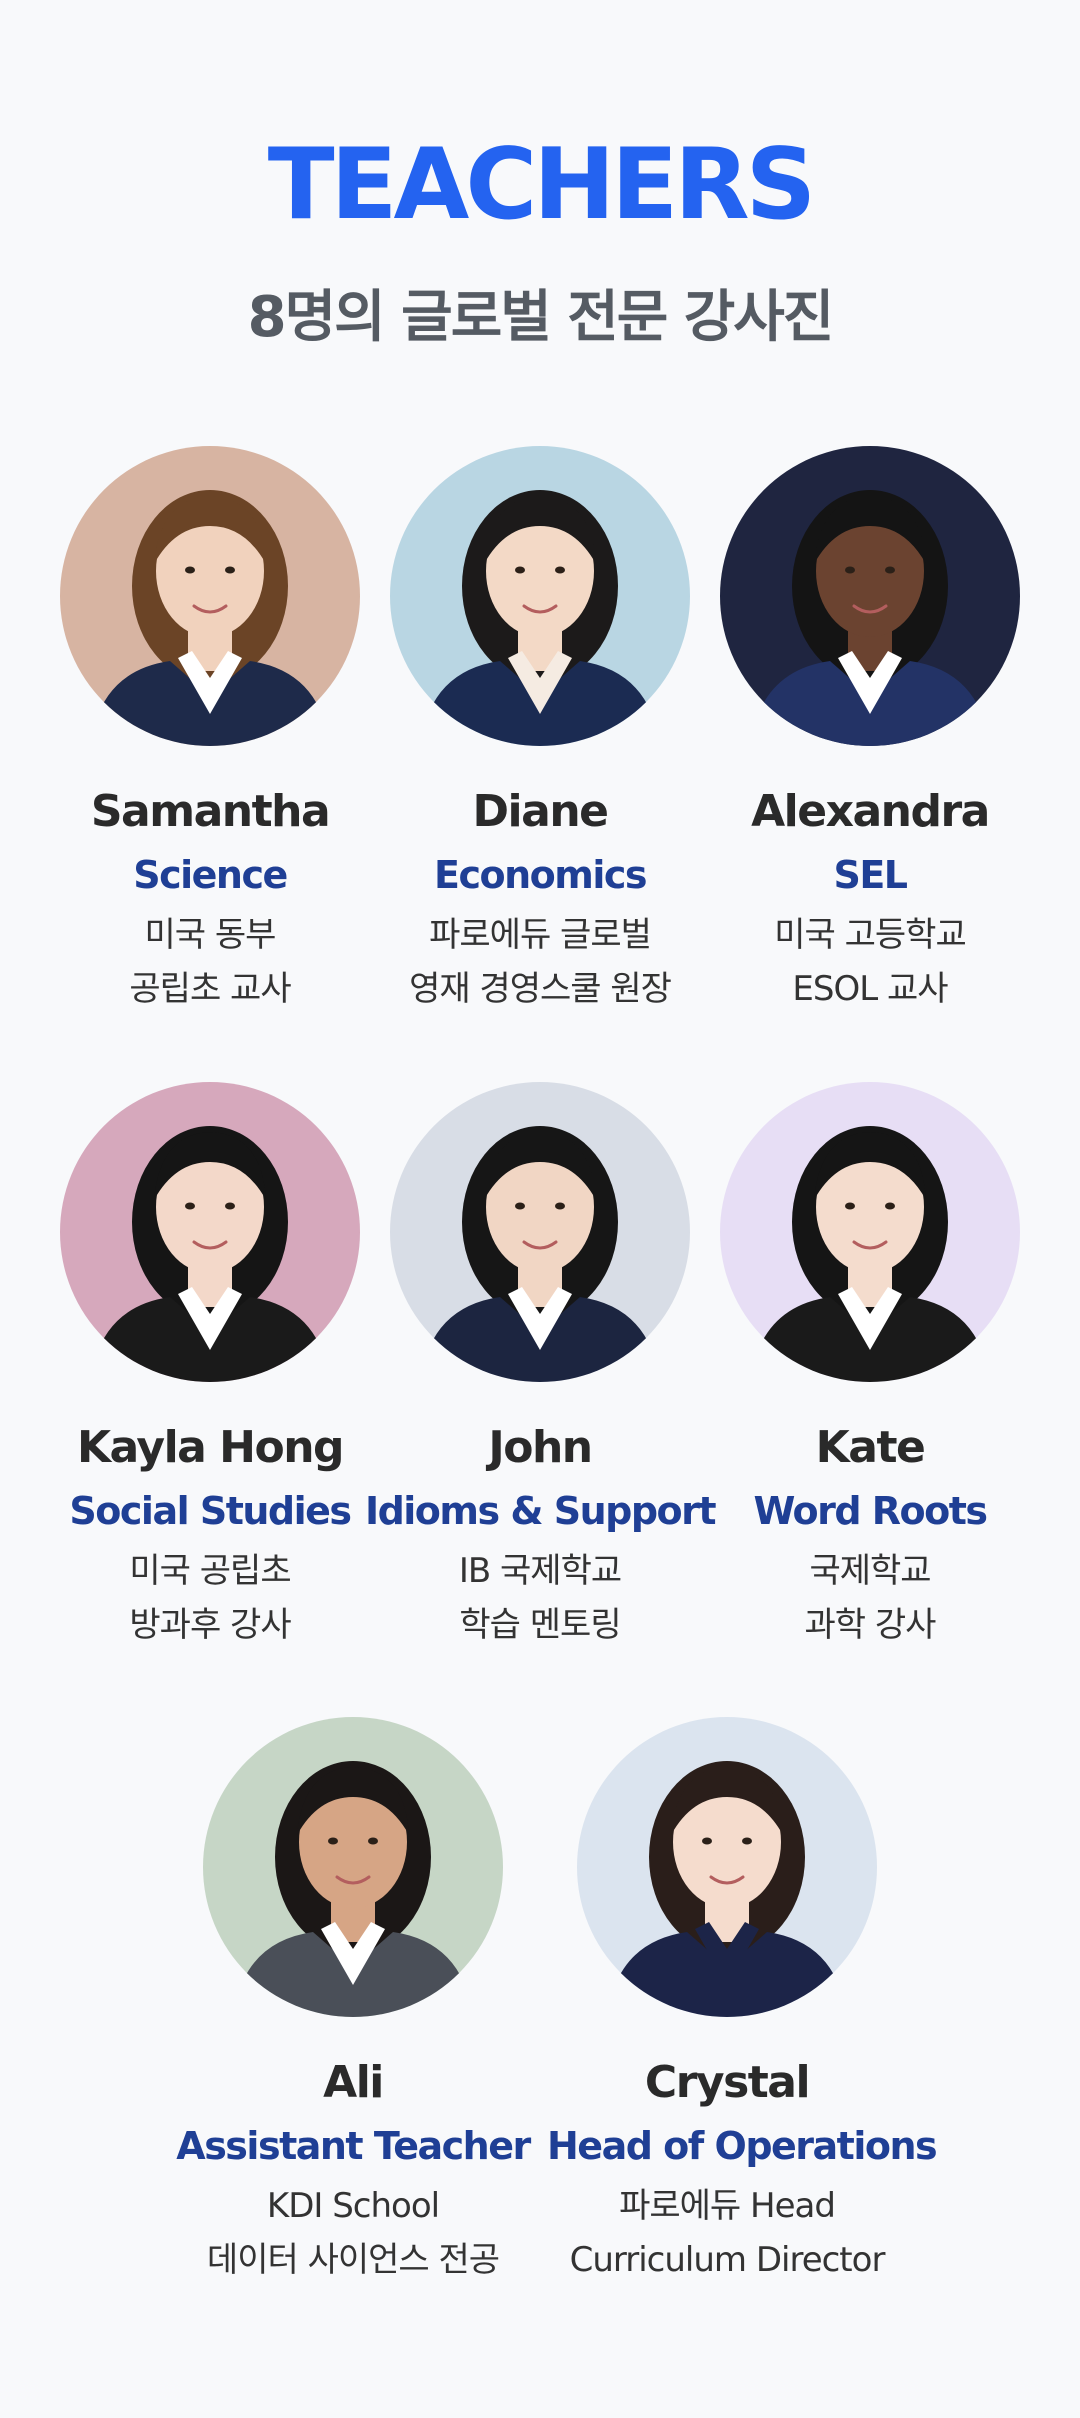 The width and height of the screenshot is (1080, 2418). What do you see at coordinates (210, 1571) in the screenshot?
I see `teacher-desc-line: 미국 공립초` at bounding box center [210, 1571].